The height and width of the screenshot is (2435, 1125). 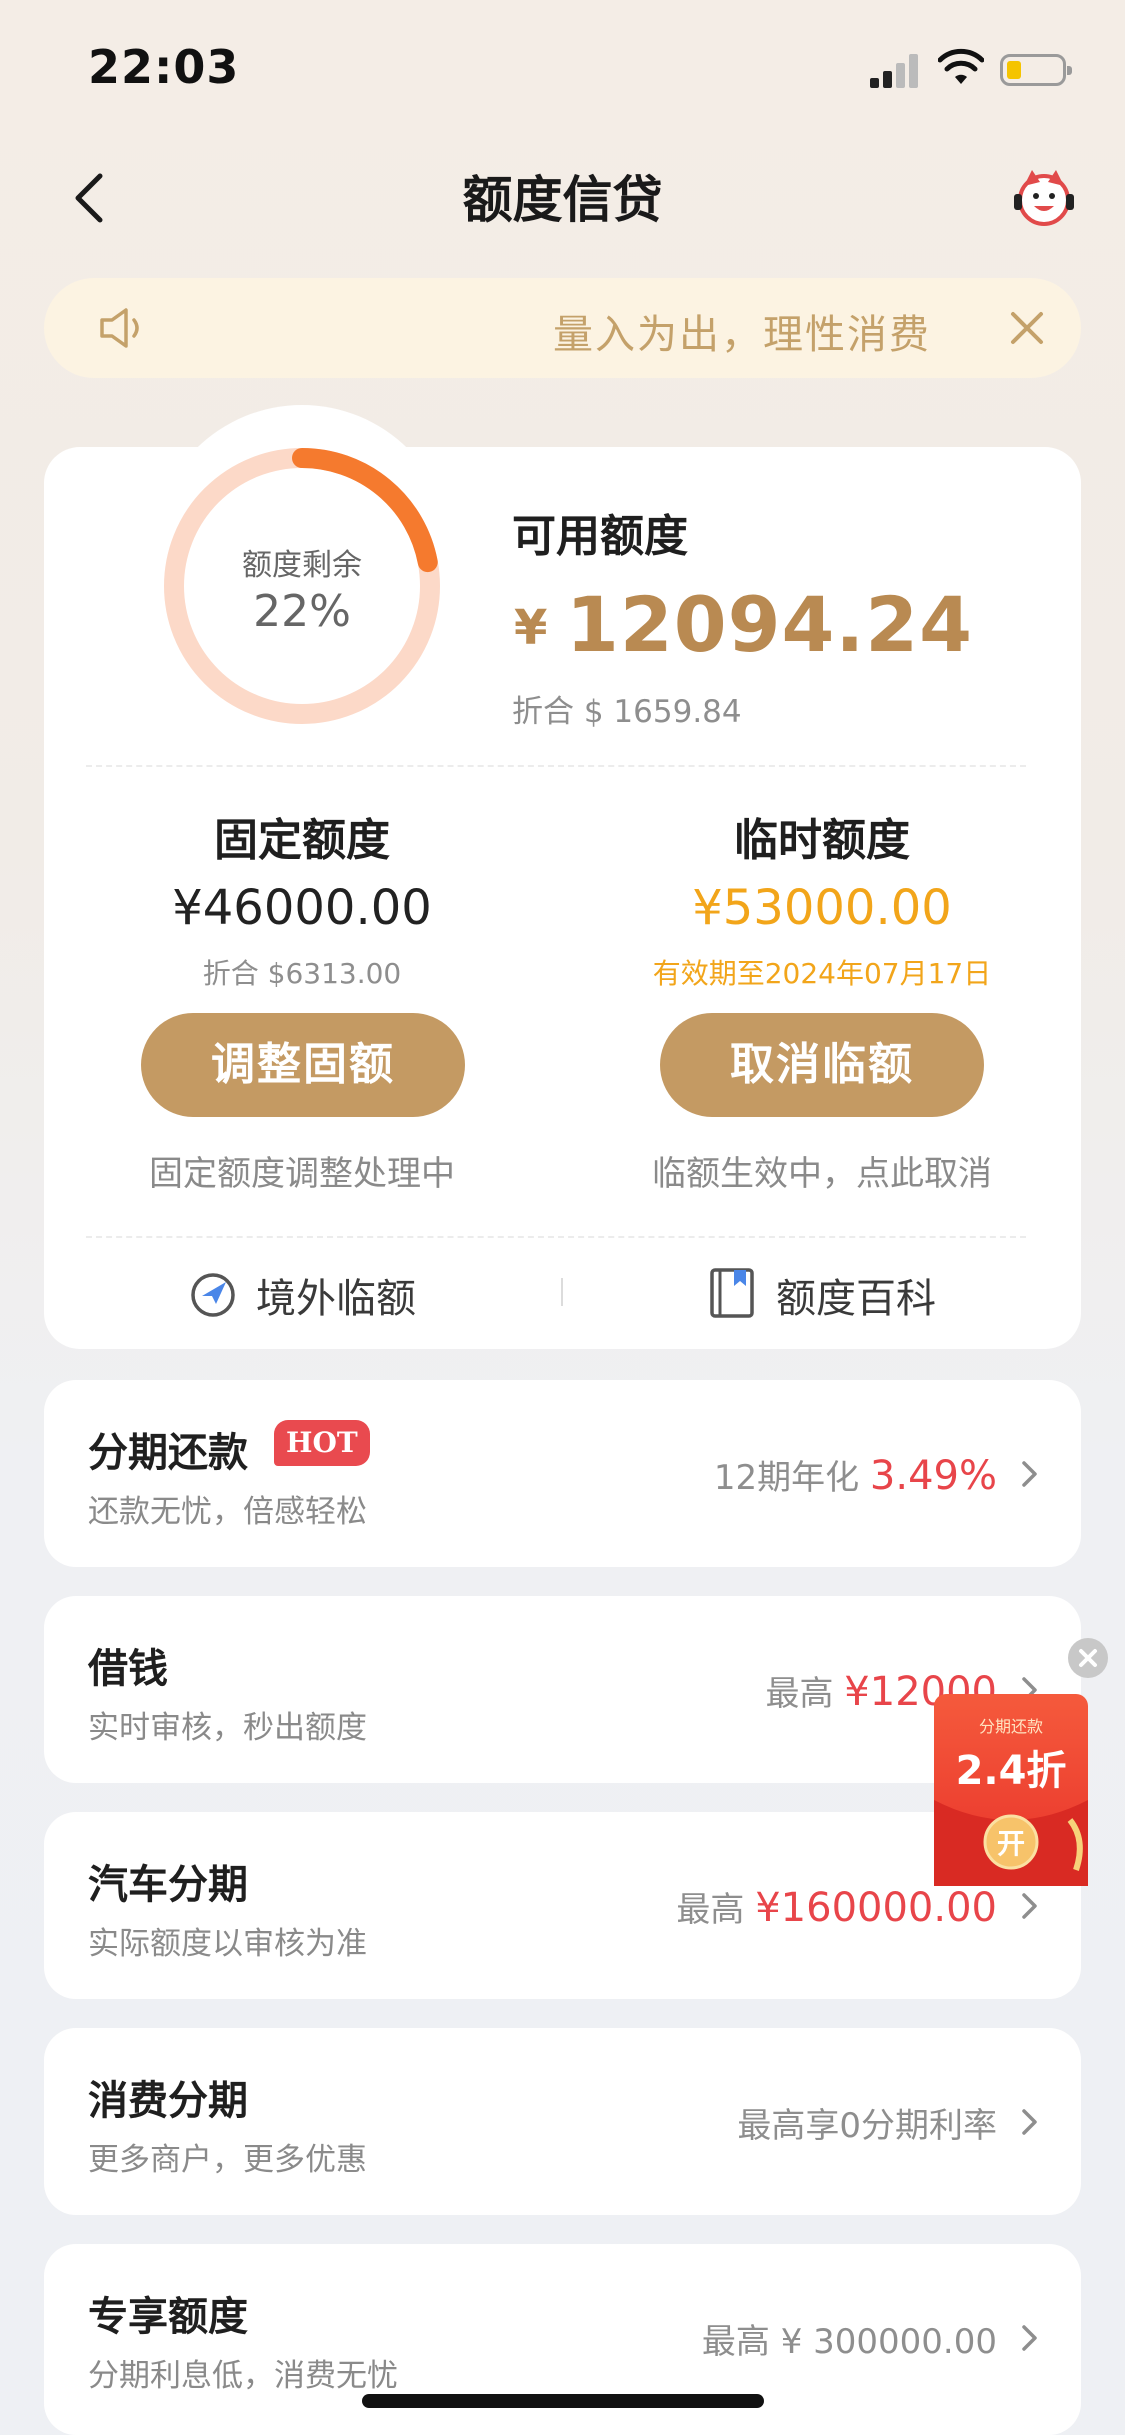 What do you see at coordinates (303, 1065) in the screenshot?
I see `adjust-fixed-button: 调整固额` at bounding box center [303, 1065].